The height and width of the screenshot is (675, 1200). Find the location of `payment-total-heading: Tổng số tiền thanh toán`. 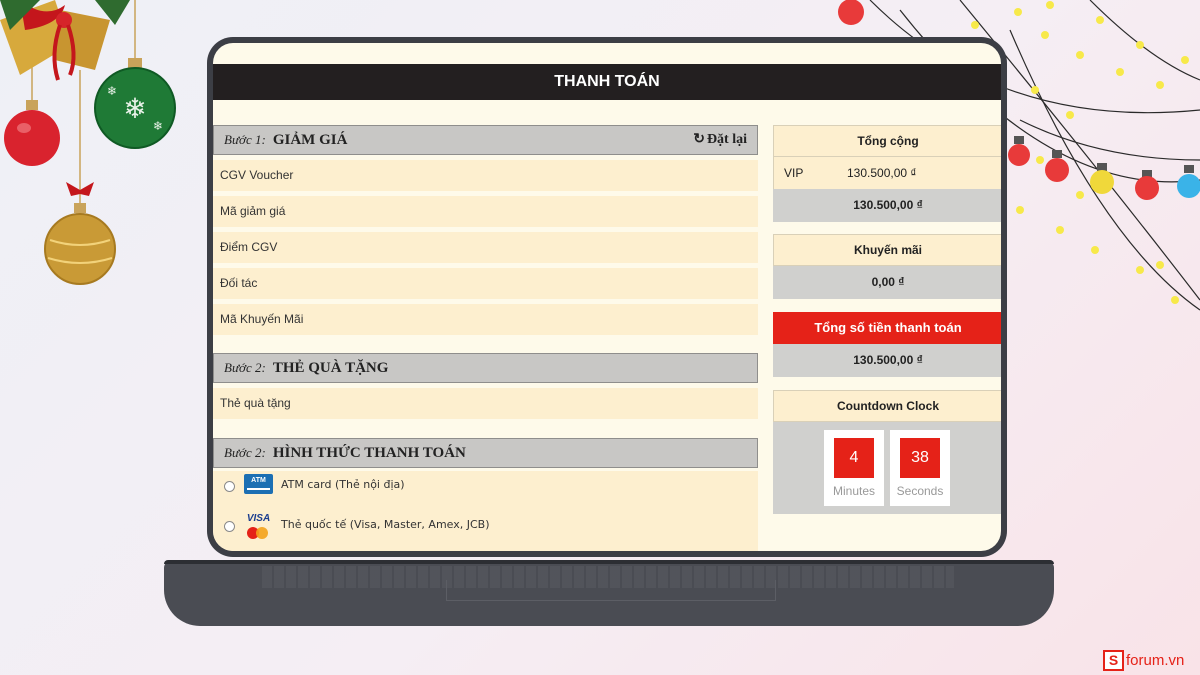

payment-total-heading: Tổng số tiền thanh toán is located at coordinates (887, 328).